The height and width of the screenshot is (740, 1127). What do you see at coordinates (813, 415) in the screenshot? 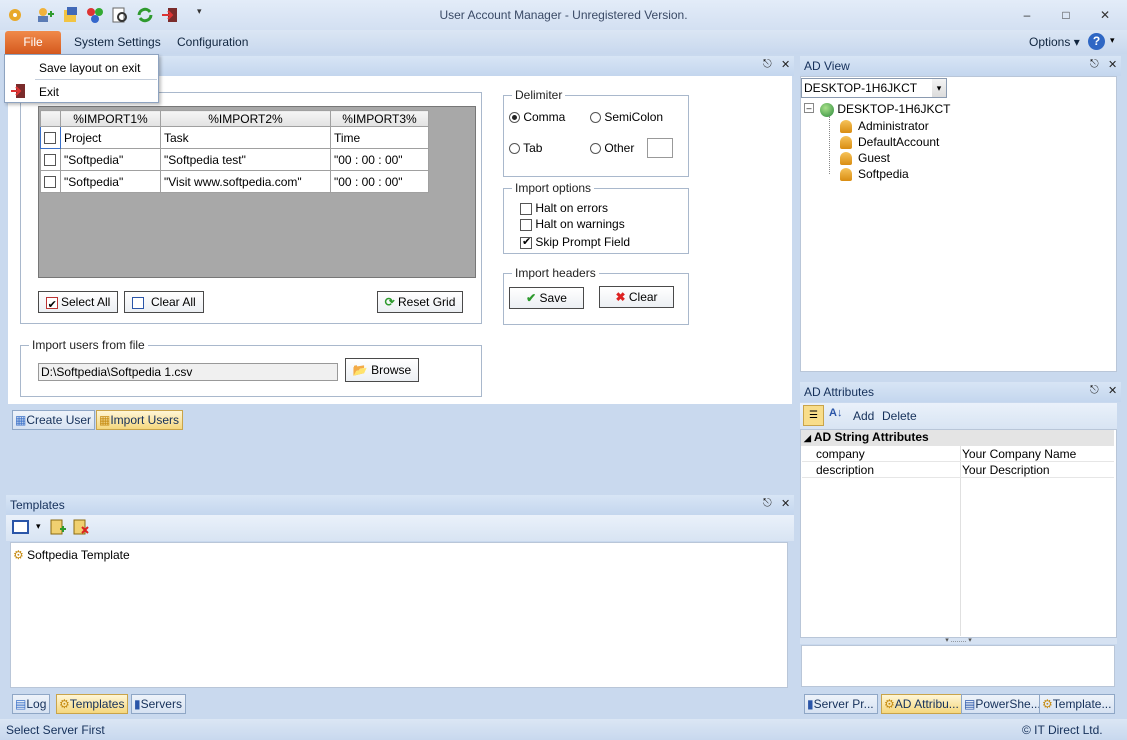
I see `categorized-icon: ☰` at bounding box center [813, 415].